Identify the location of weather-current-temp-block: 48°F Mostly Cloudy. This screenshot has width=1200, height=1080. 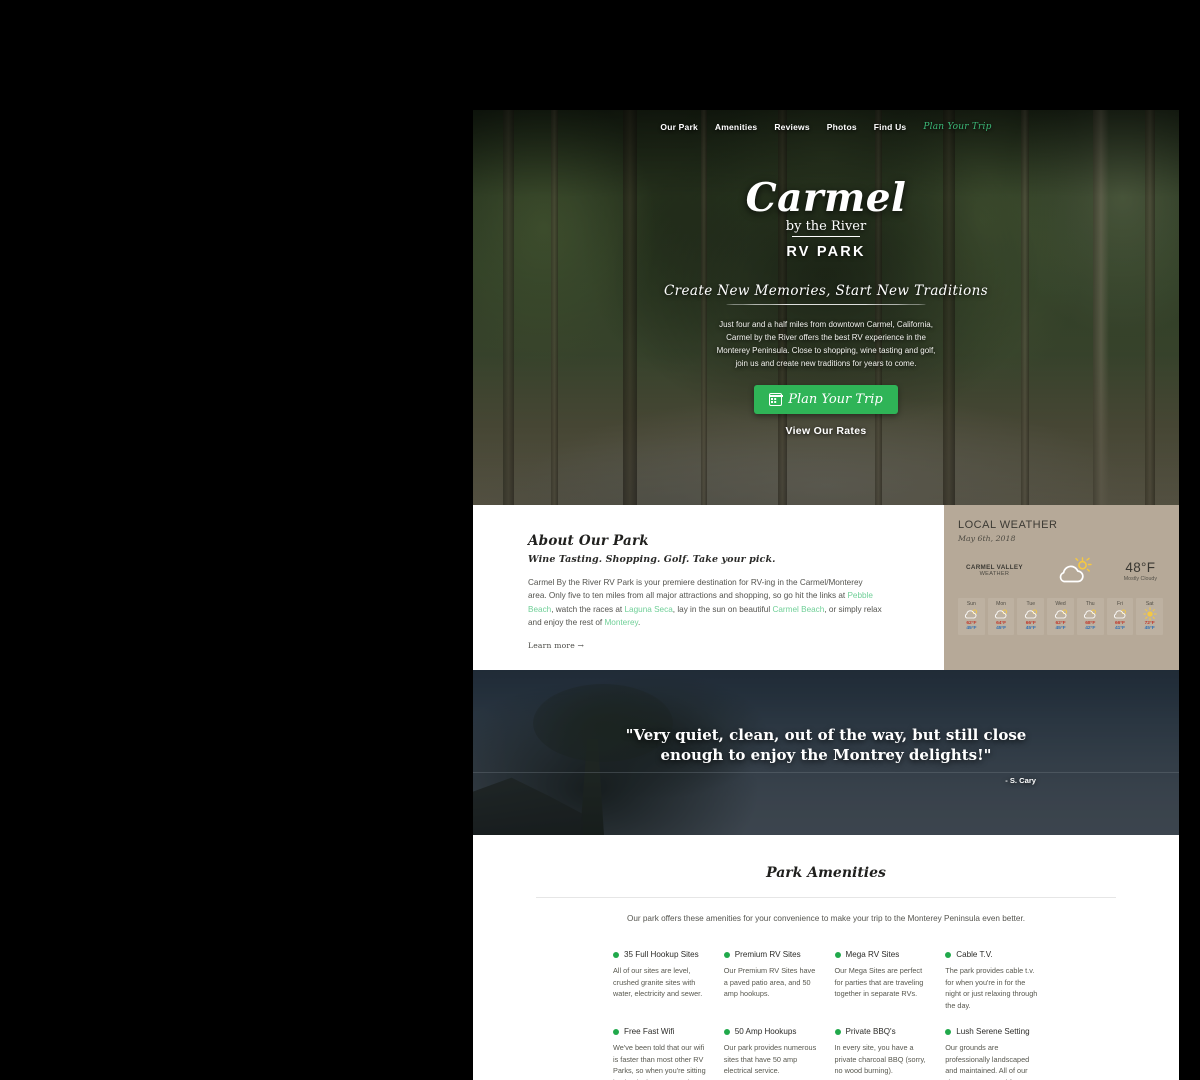
(1140, 571).